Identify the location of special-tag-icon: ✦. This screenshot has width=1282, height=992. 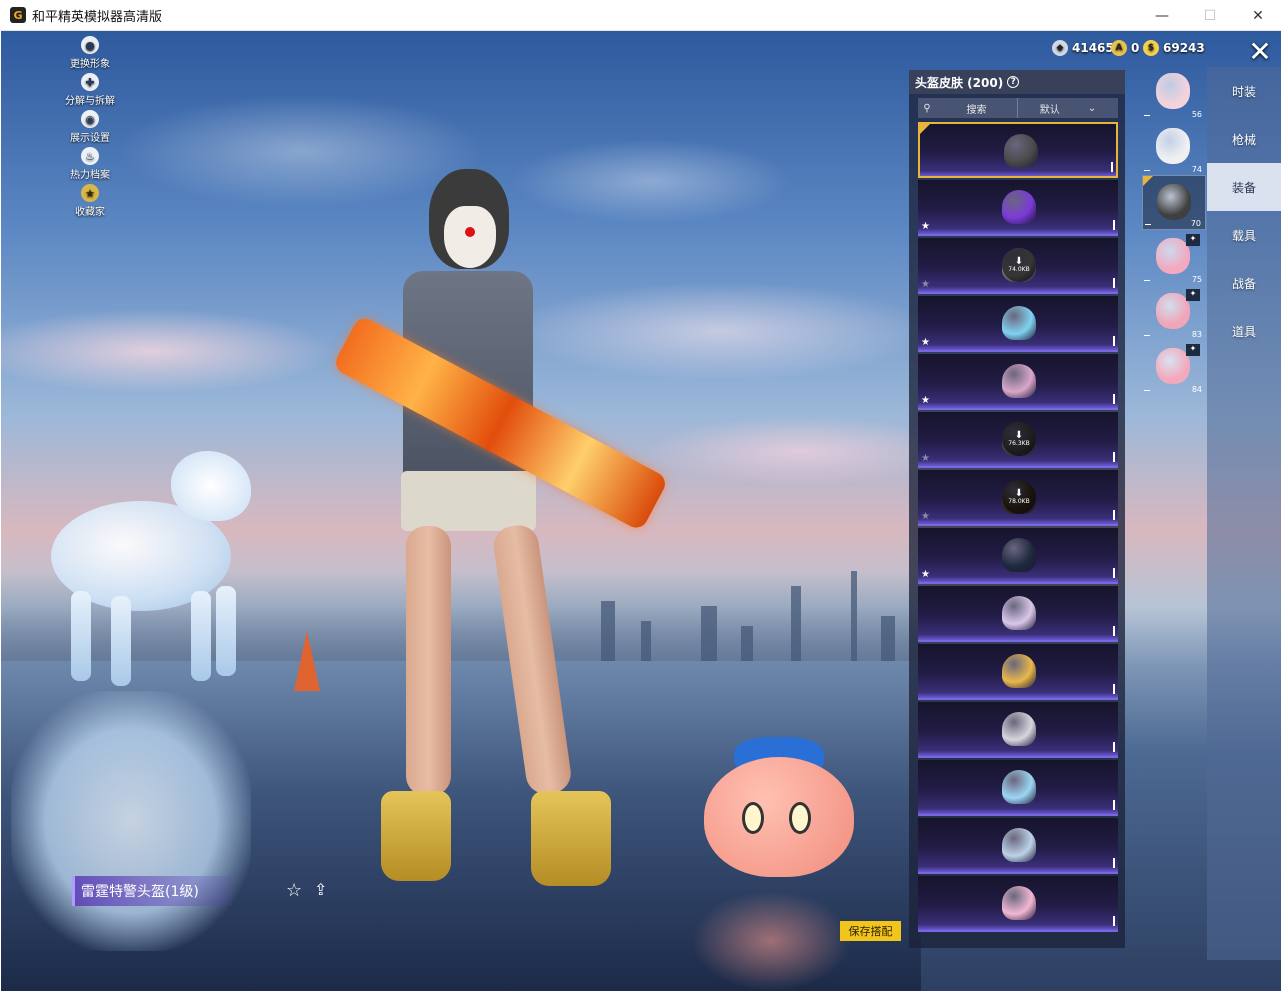
(1193, 240).